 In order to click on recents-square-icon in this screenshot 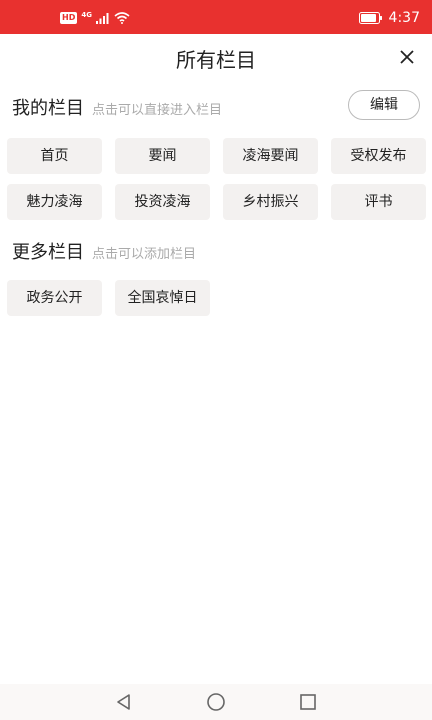, I will do `click(308, 702)`.